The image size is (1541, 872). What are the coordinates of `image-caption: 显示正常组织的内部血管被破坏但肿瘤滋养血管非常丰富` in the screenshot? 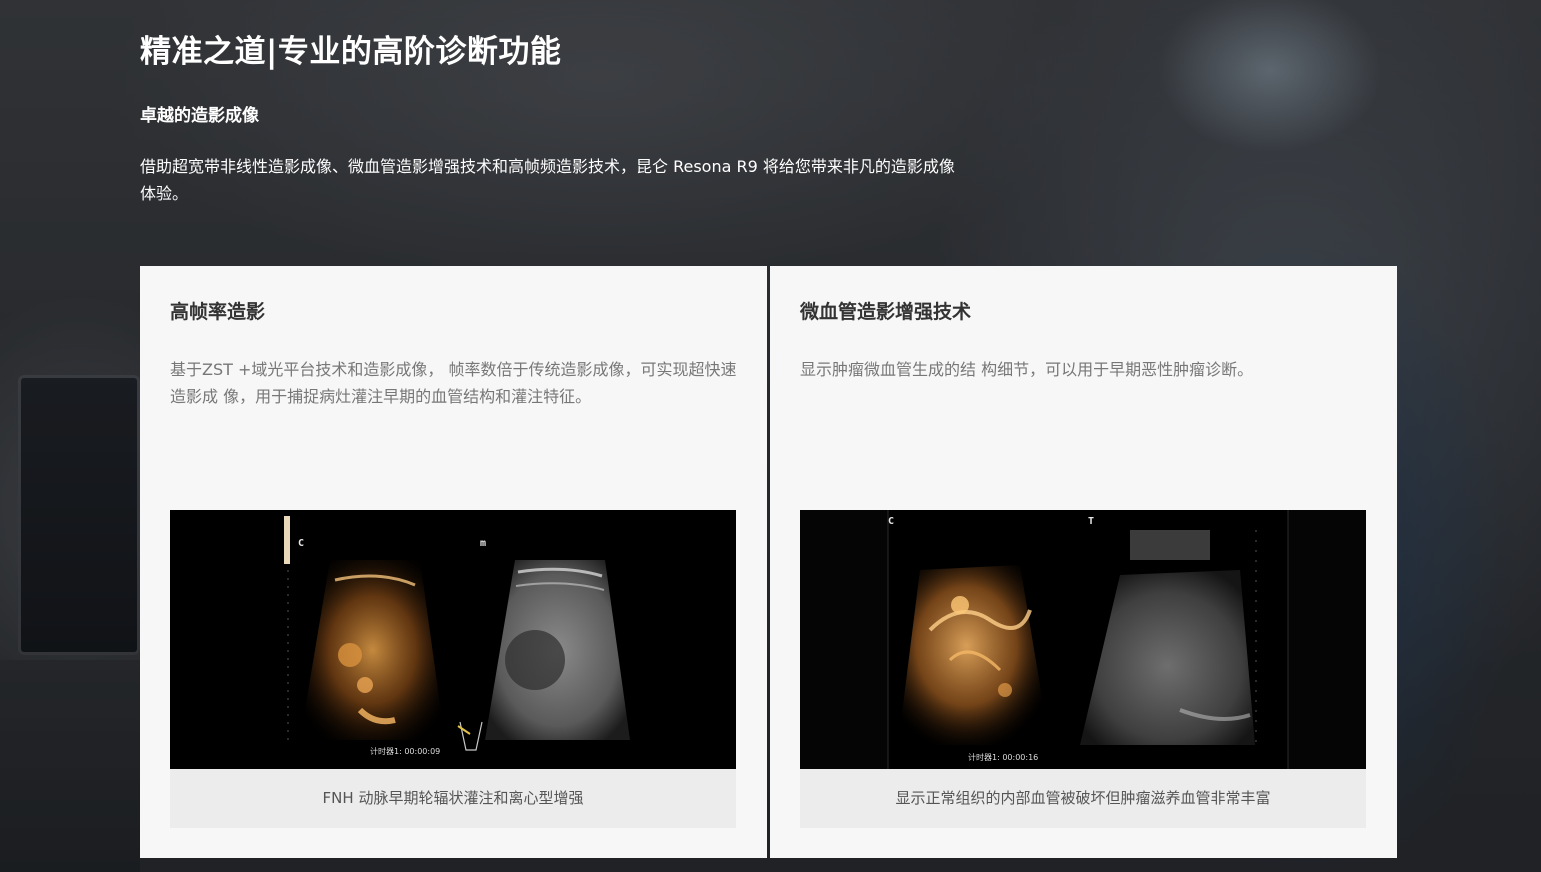 It's located at (1083, 798).